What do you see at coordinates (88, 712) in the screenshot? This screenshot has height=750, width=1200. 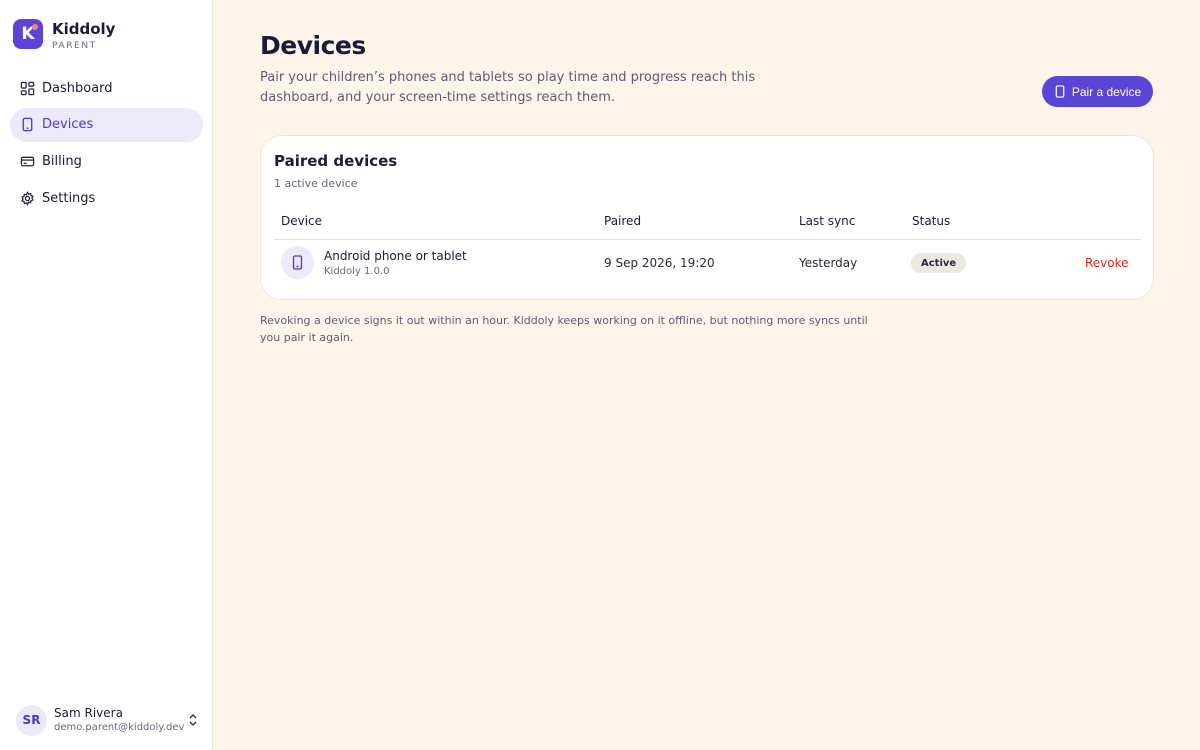 I see `user-name: Sam Rivera` at bounding box center [88, 712].